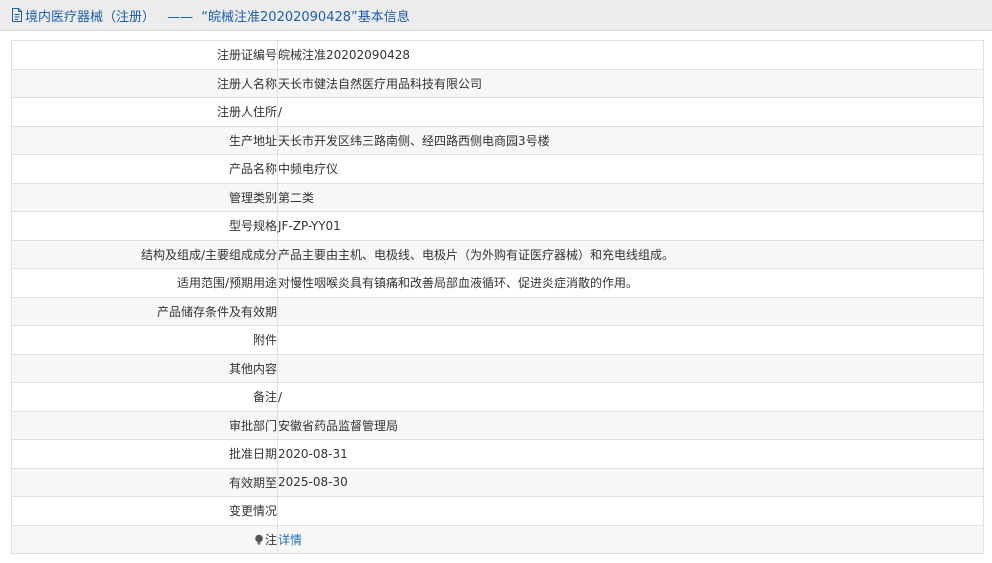  What do you see at coordinates (630, 482) in the screenshot?
I see `field-value: 2025-08-30` at bounding box center [630, 482].